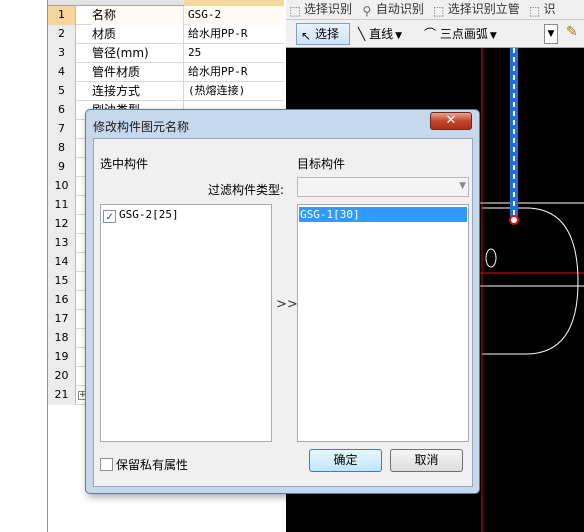  Describe the element at coordinates (367, 11) in the screenshot. I see `auto-identify-icon: ⚲` at that location.